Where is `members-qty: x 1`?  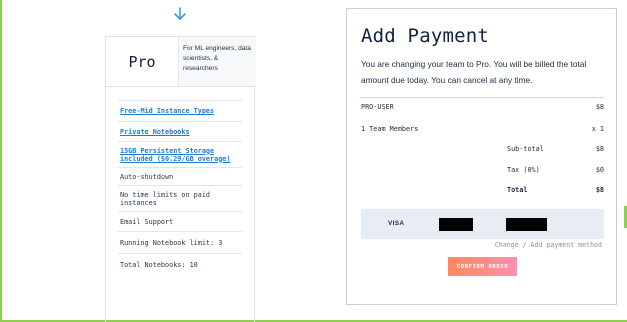 members-qty: x 1 is located at coordinates (597, 129).